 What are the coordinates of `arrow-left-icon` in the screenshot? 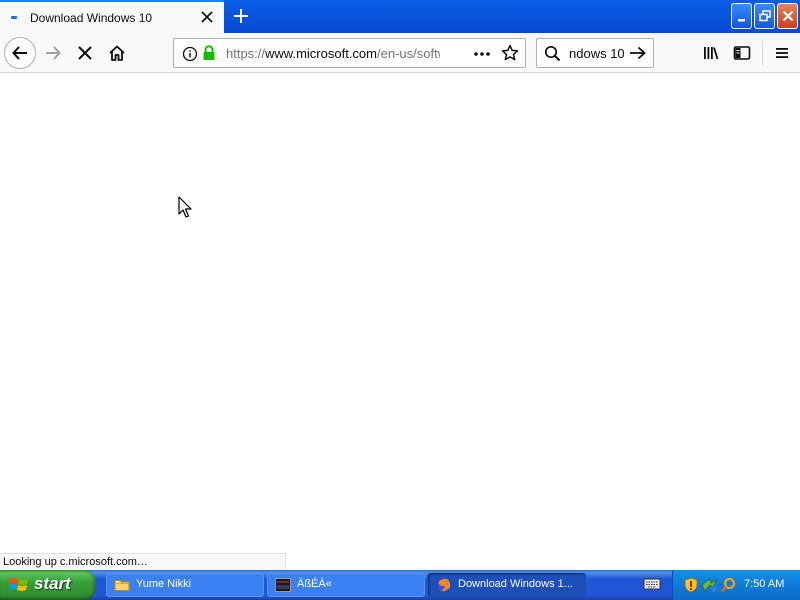 It's located at (19, 53).